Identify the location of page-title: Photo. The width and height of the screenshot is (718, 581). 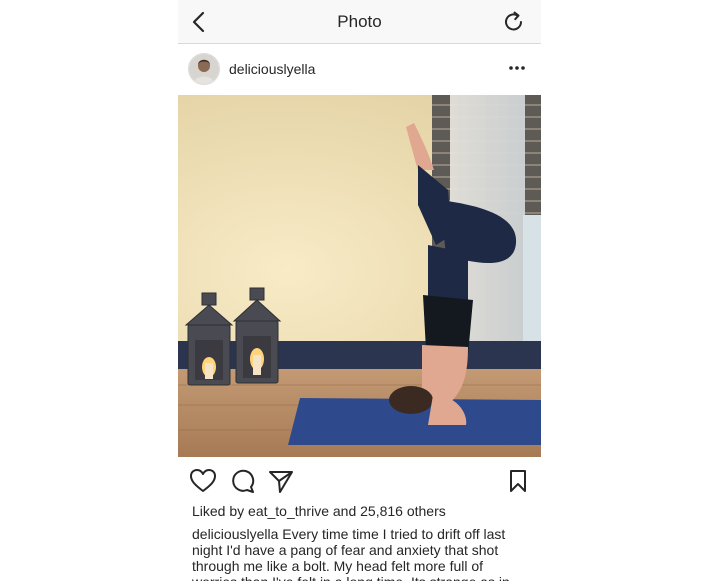
(359, 21).